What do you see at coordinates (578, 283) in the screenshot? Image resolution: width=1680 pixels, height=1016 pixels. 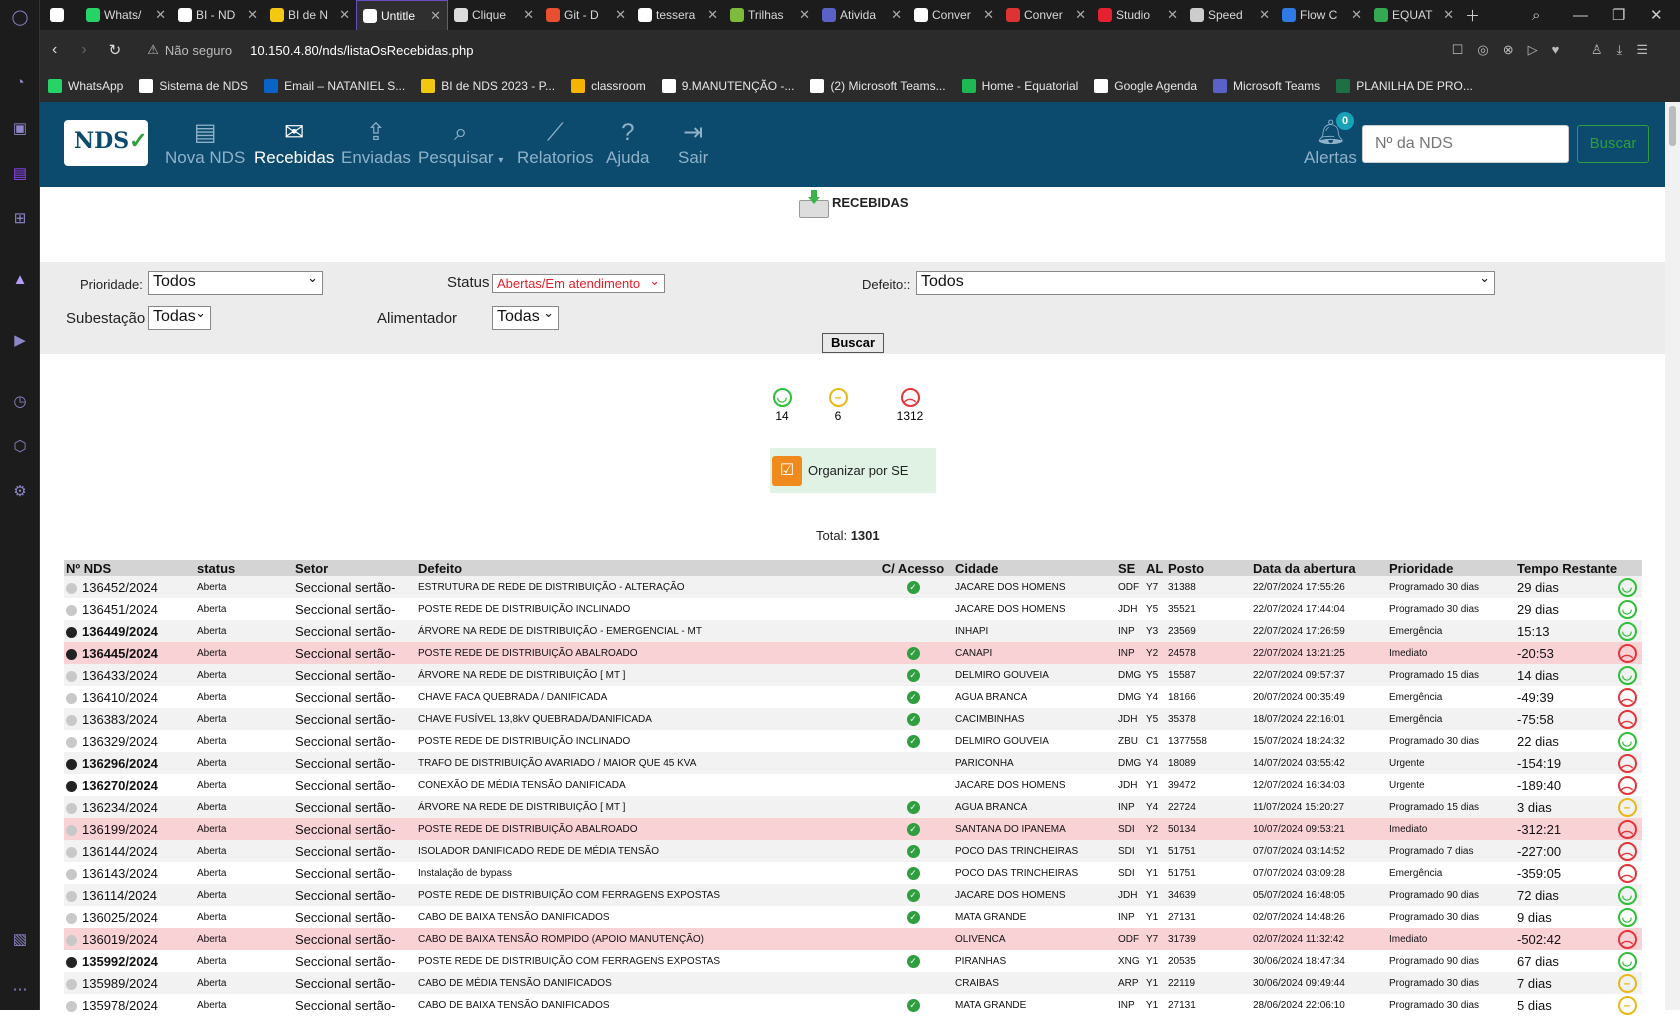 I see `status-select: Abertas/Em atendimento` at bounding box center [578, 283].